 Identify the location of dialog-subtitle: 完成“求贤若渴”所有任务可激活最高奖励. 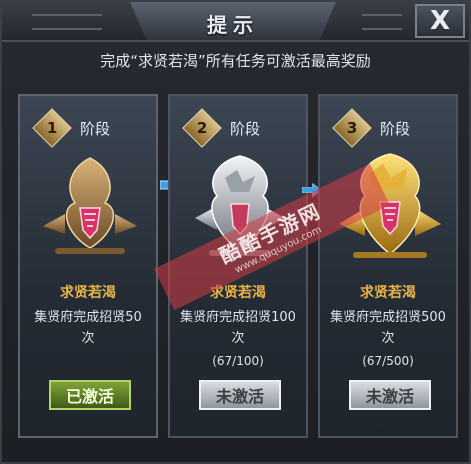
(235, 61).